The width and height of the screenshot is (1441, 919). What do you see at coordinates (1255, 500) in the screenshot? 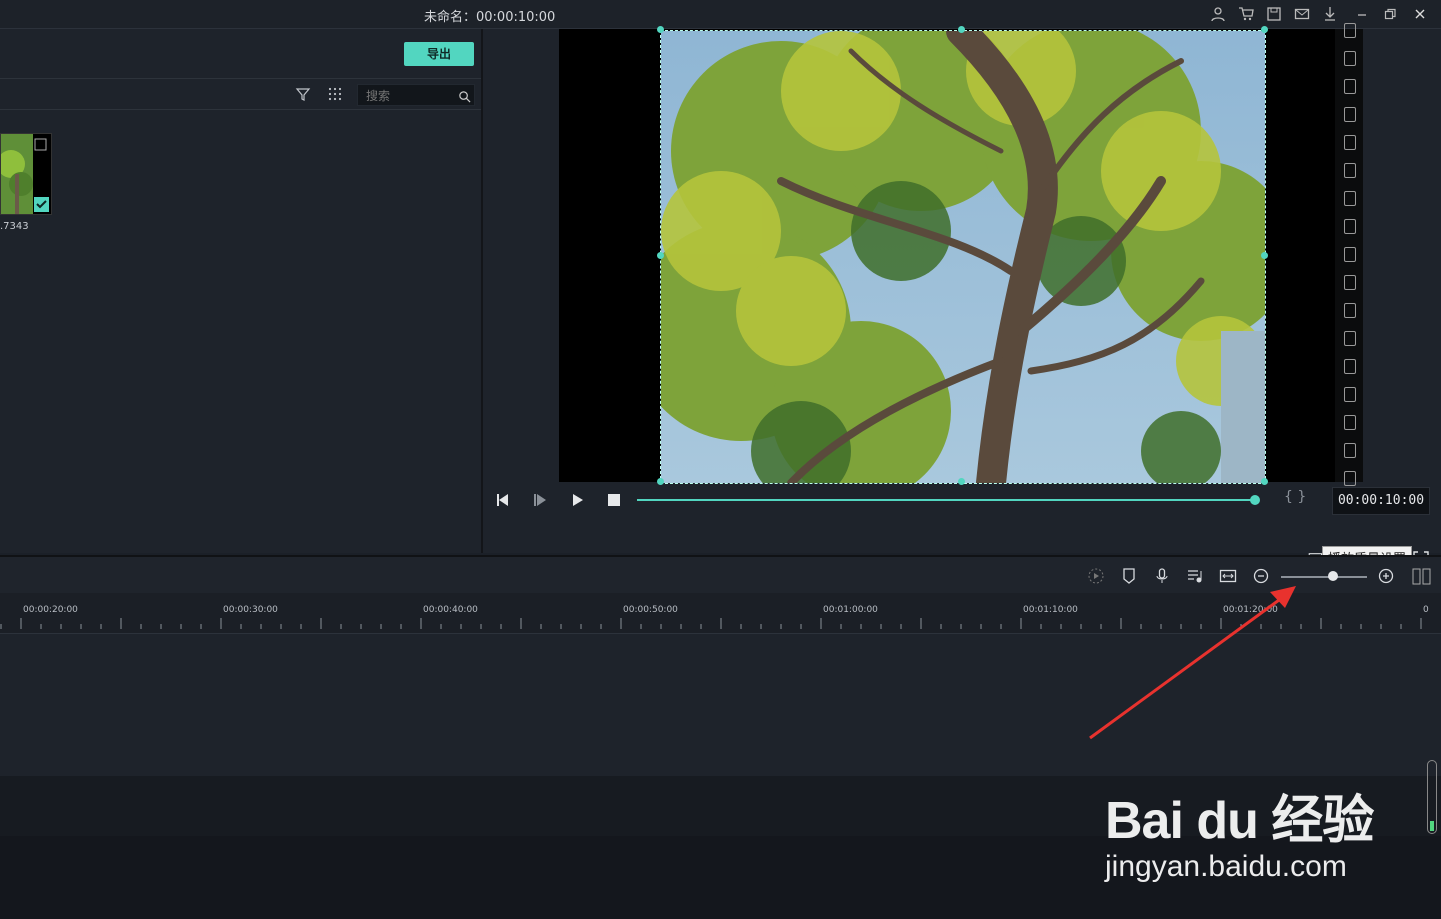
I see `progress-knob` at bounding box center [1255, 500].